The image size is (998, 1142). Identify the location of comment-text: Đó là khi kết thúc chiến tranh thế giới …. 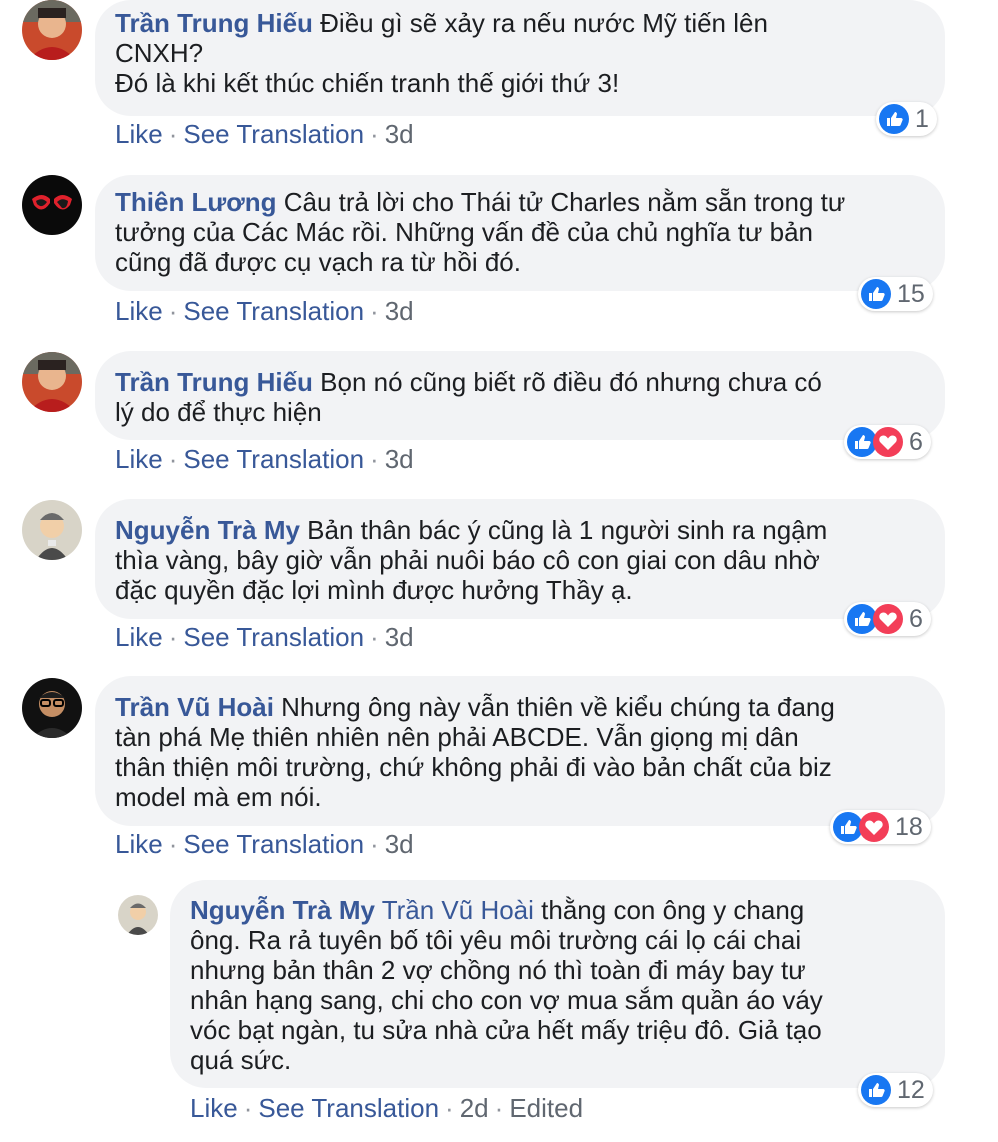
(367, 83).